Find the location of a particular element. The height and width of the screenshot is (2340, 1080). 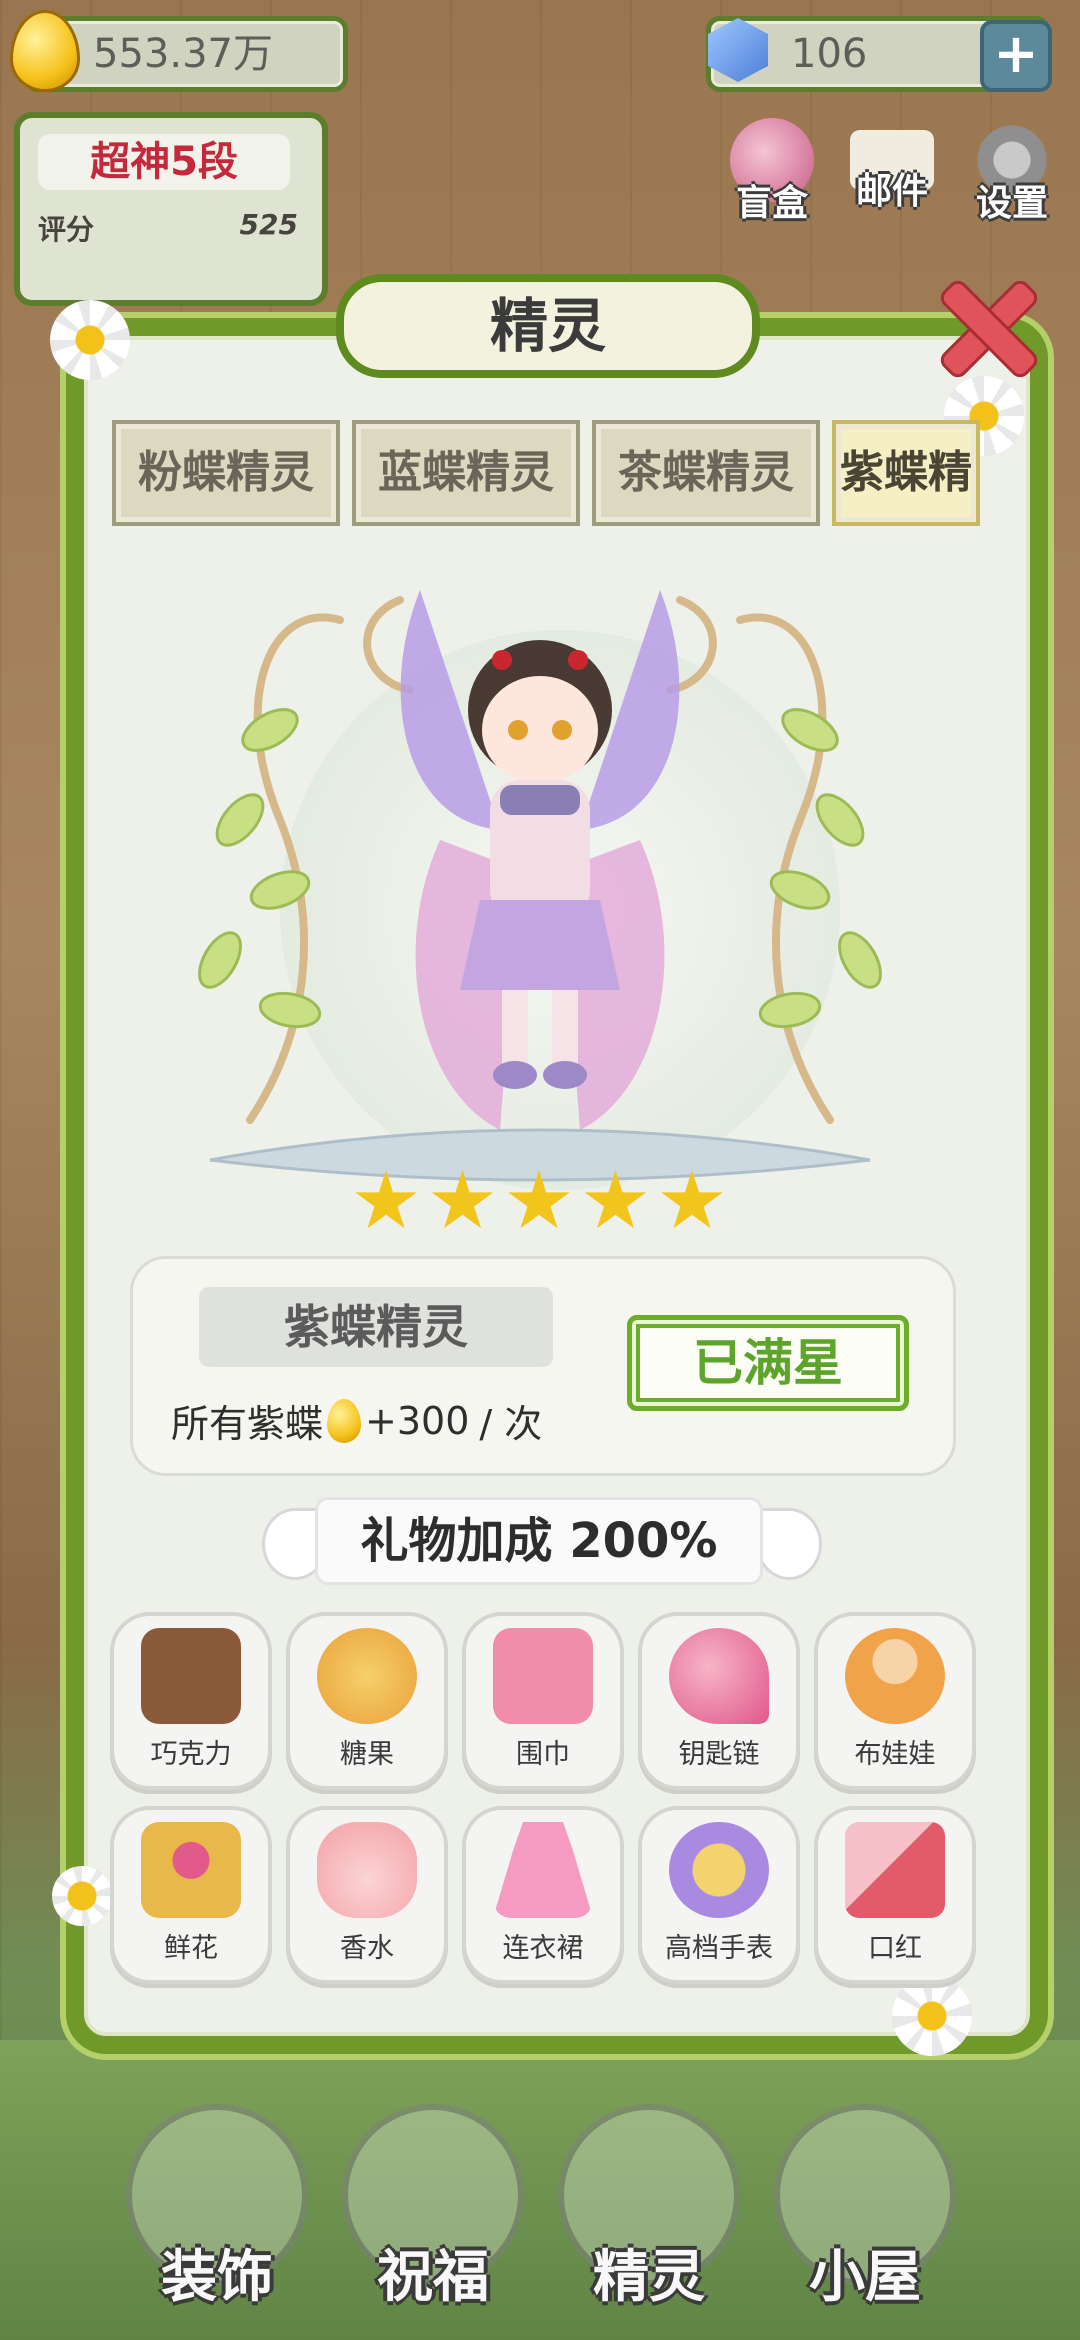

nav-sprite: 精灵 is located at coordinates (649, 2219).